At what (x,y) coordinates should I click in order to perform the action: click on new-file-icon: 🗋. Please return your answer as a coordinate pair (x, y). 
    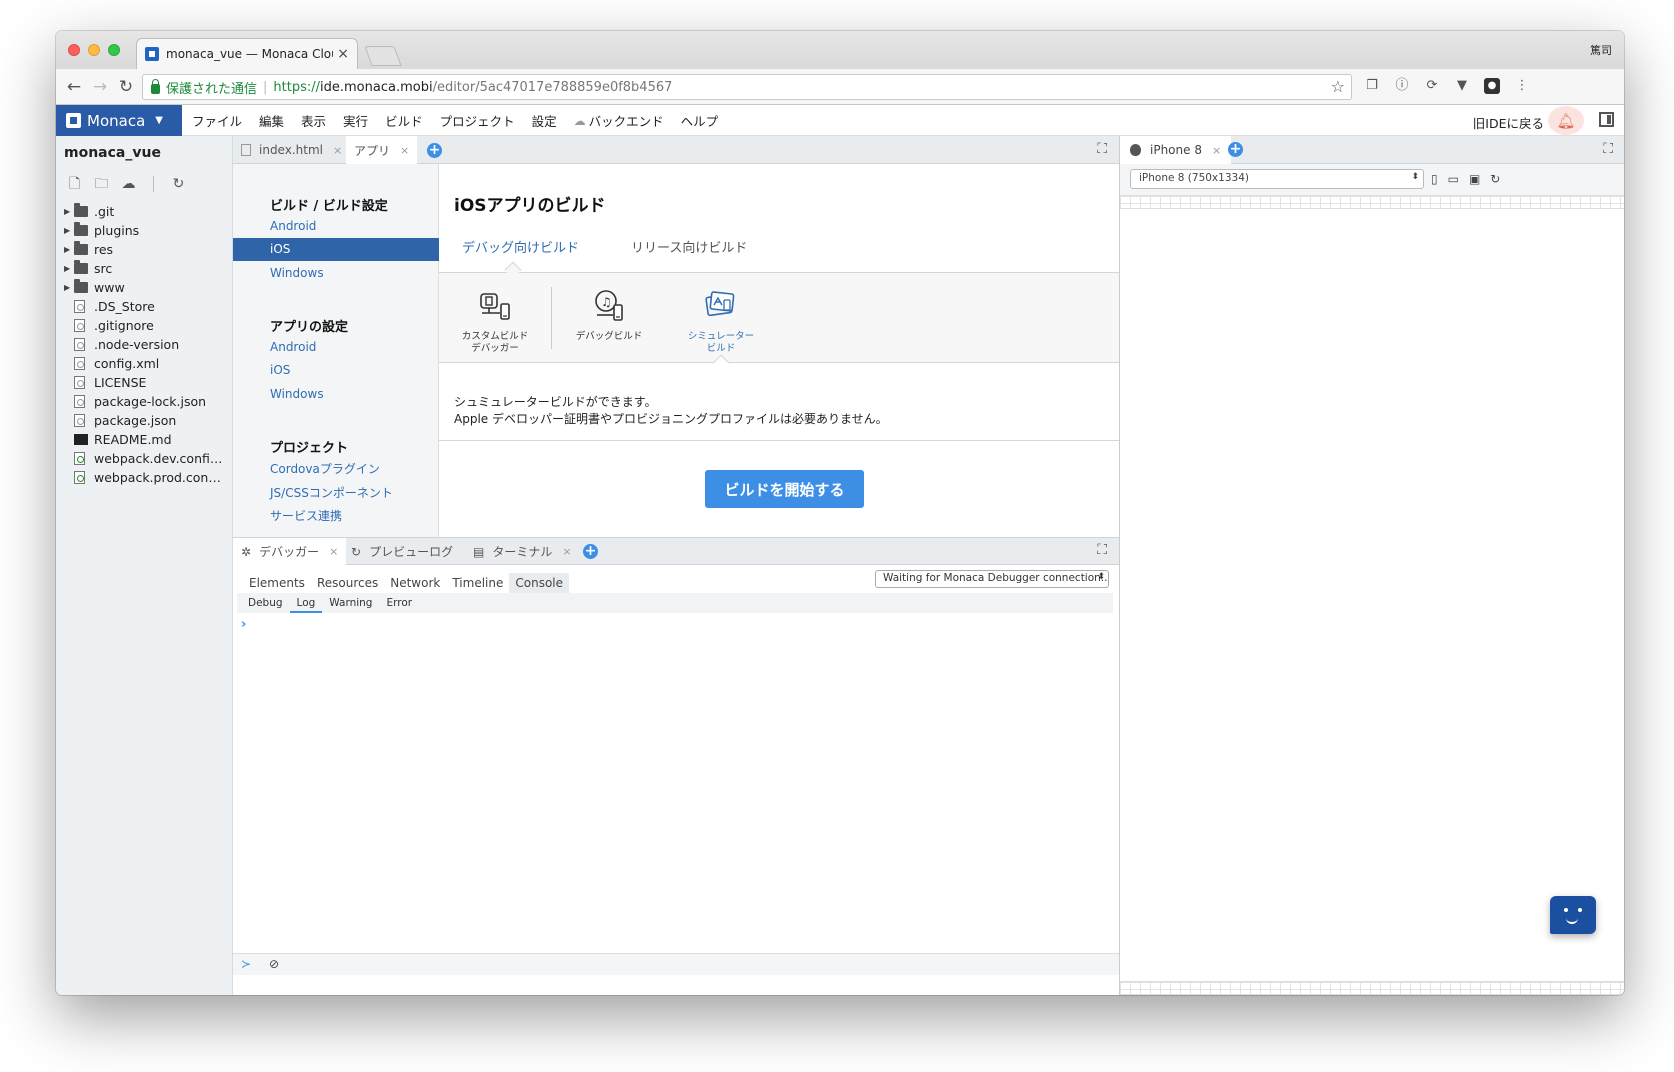
    Looking at the image, I should click on (74, 184).